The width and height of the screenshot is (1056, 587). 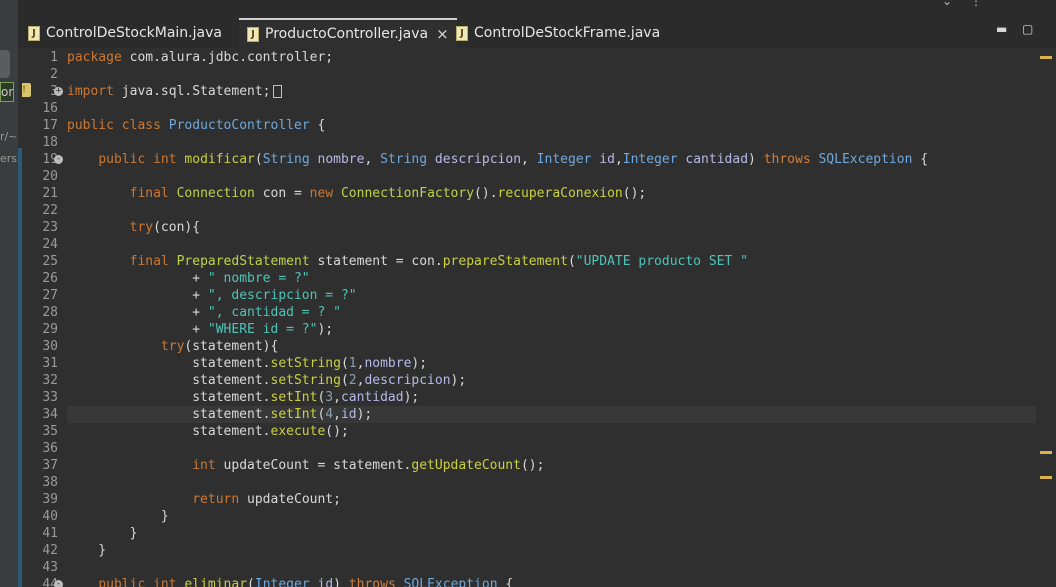 What do you see at coordinates (567, 33) in the screenshot?
I see `tab-label: ControlDeStockFrame.java` at bounding box center [567, 33].